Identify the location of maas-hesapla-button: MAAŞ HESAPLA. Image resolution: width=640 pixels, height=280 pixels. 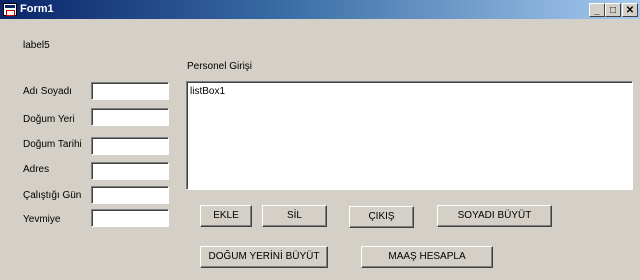
(427, 257).